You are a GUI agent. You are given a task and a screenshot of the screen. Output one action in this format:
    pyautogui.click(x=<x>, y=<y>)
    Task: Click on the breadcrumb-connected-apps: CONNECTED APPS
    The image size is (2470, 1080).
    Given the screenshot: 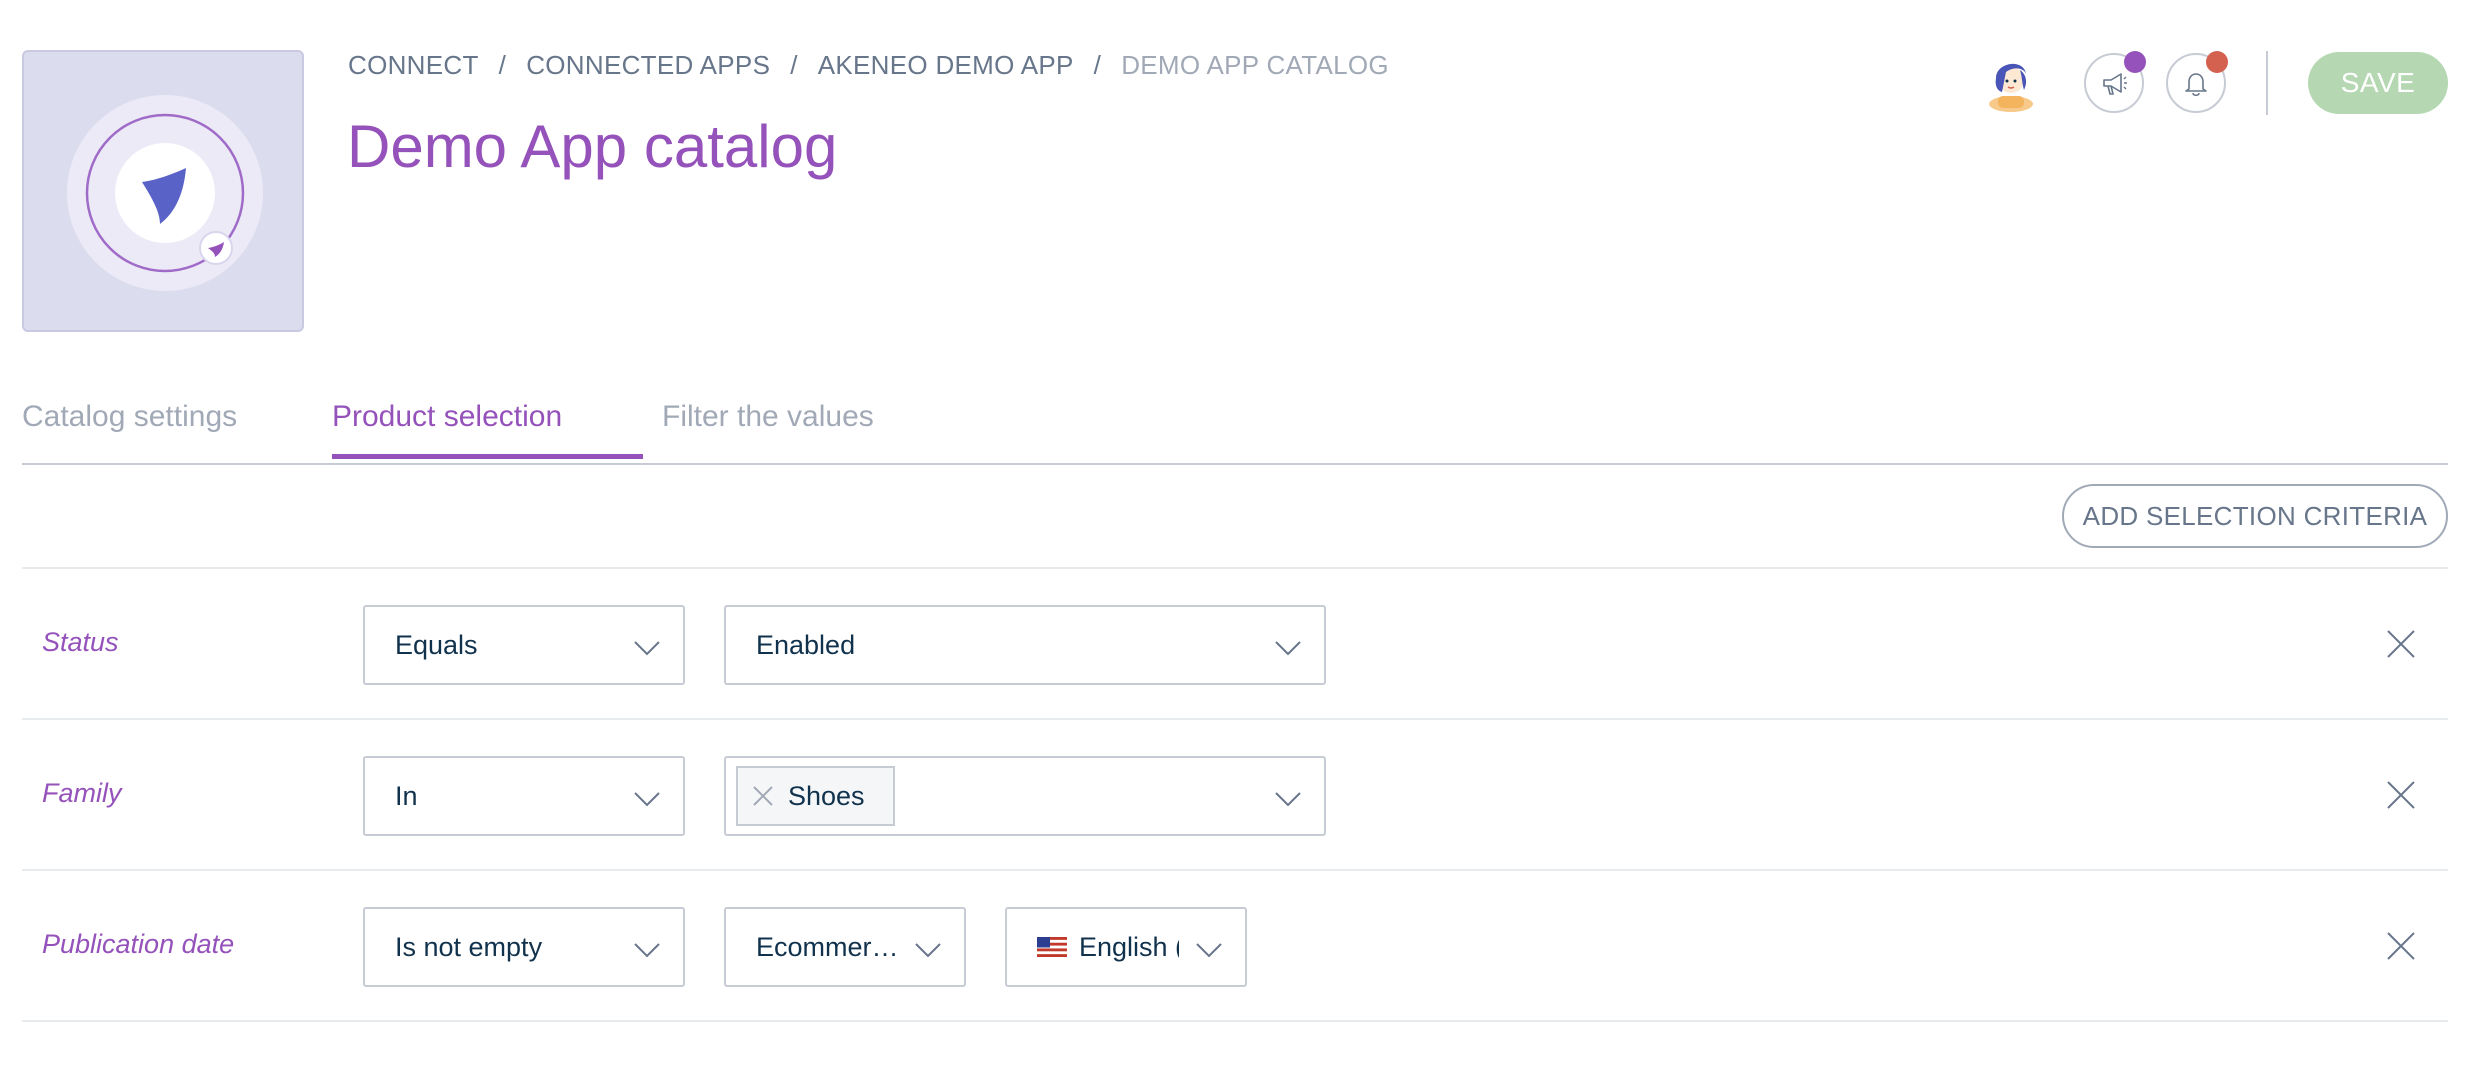 What is the action you would take?
    pyautogui.click(x=648, y=65)
    